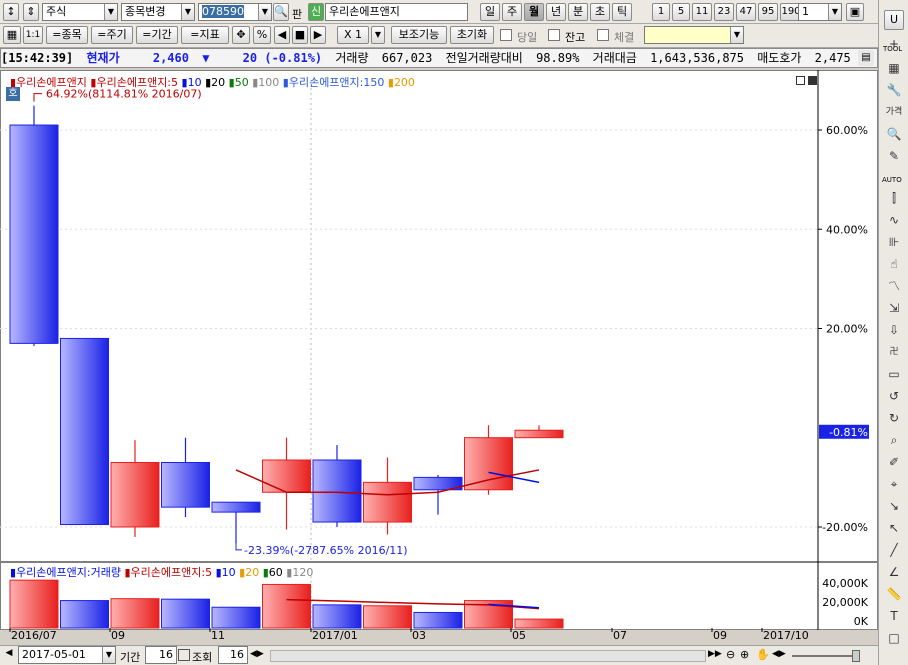  What do you see at coordinates (603, 35) in the screenshot?
I see `exec-checkbox` at bounding box center [603, 35].